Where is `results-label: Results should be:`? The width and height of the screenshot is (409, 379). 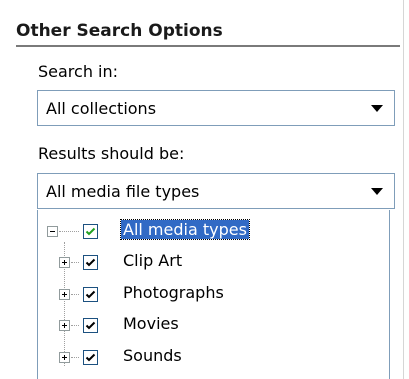
results-label: Results should be: is located at coordinates (111, 153).